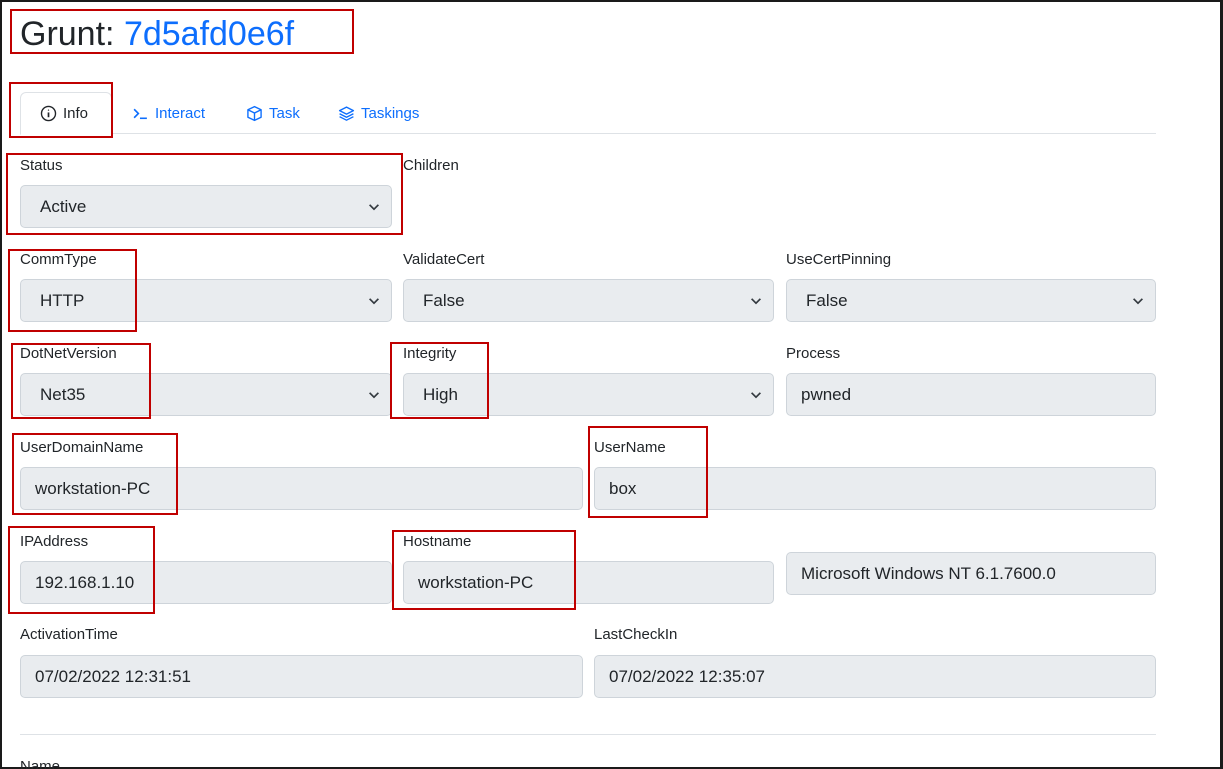 The height and width of the screenshot is (769, 1223). I want to click on dotnetversion-value: Net35, so click(63, 394).